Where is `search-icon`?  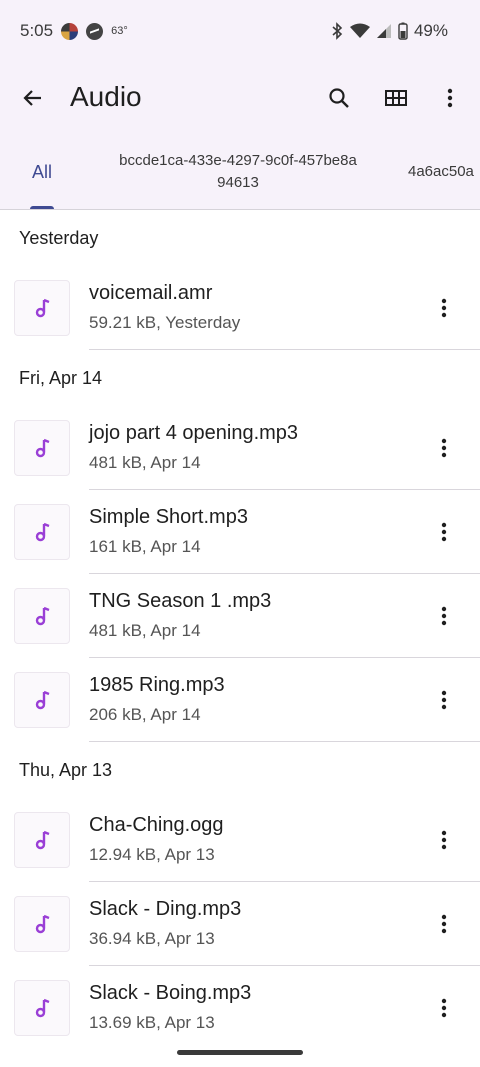
search-icon is located at coordinates (339, 98).